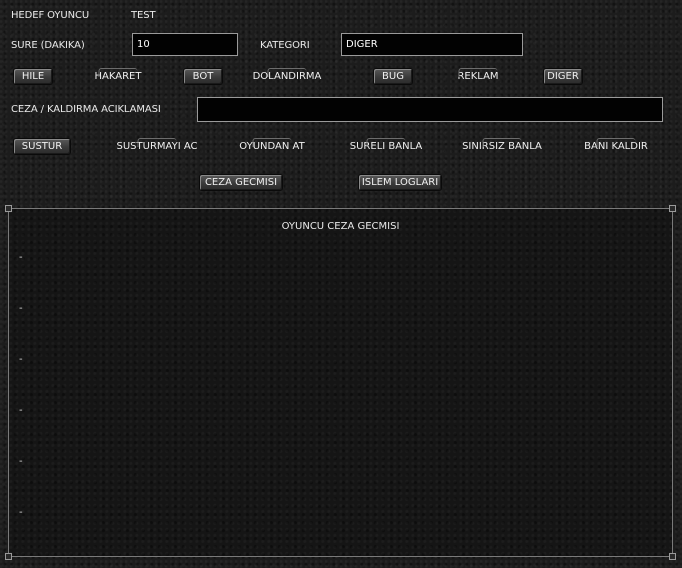 The height and width of the screenshot is (568, 682). I want to click on unmute-button: SUSTURMAYI AC, so click(157, 146).